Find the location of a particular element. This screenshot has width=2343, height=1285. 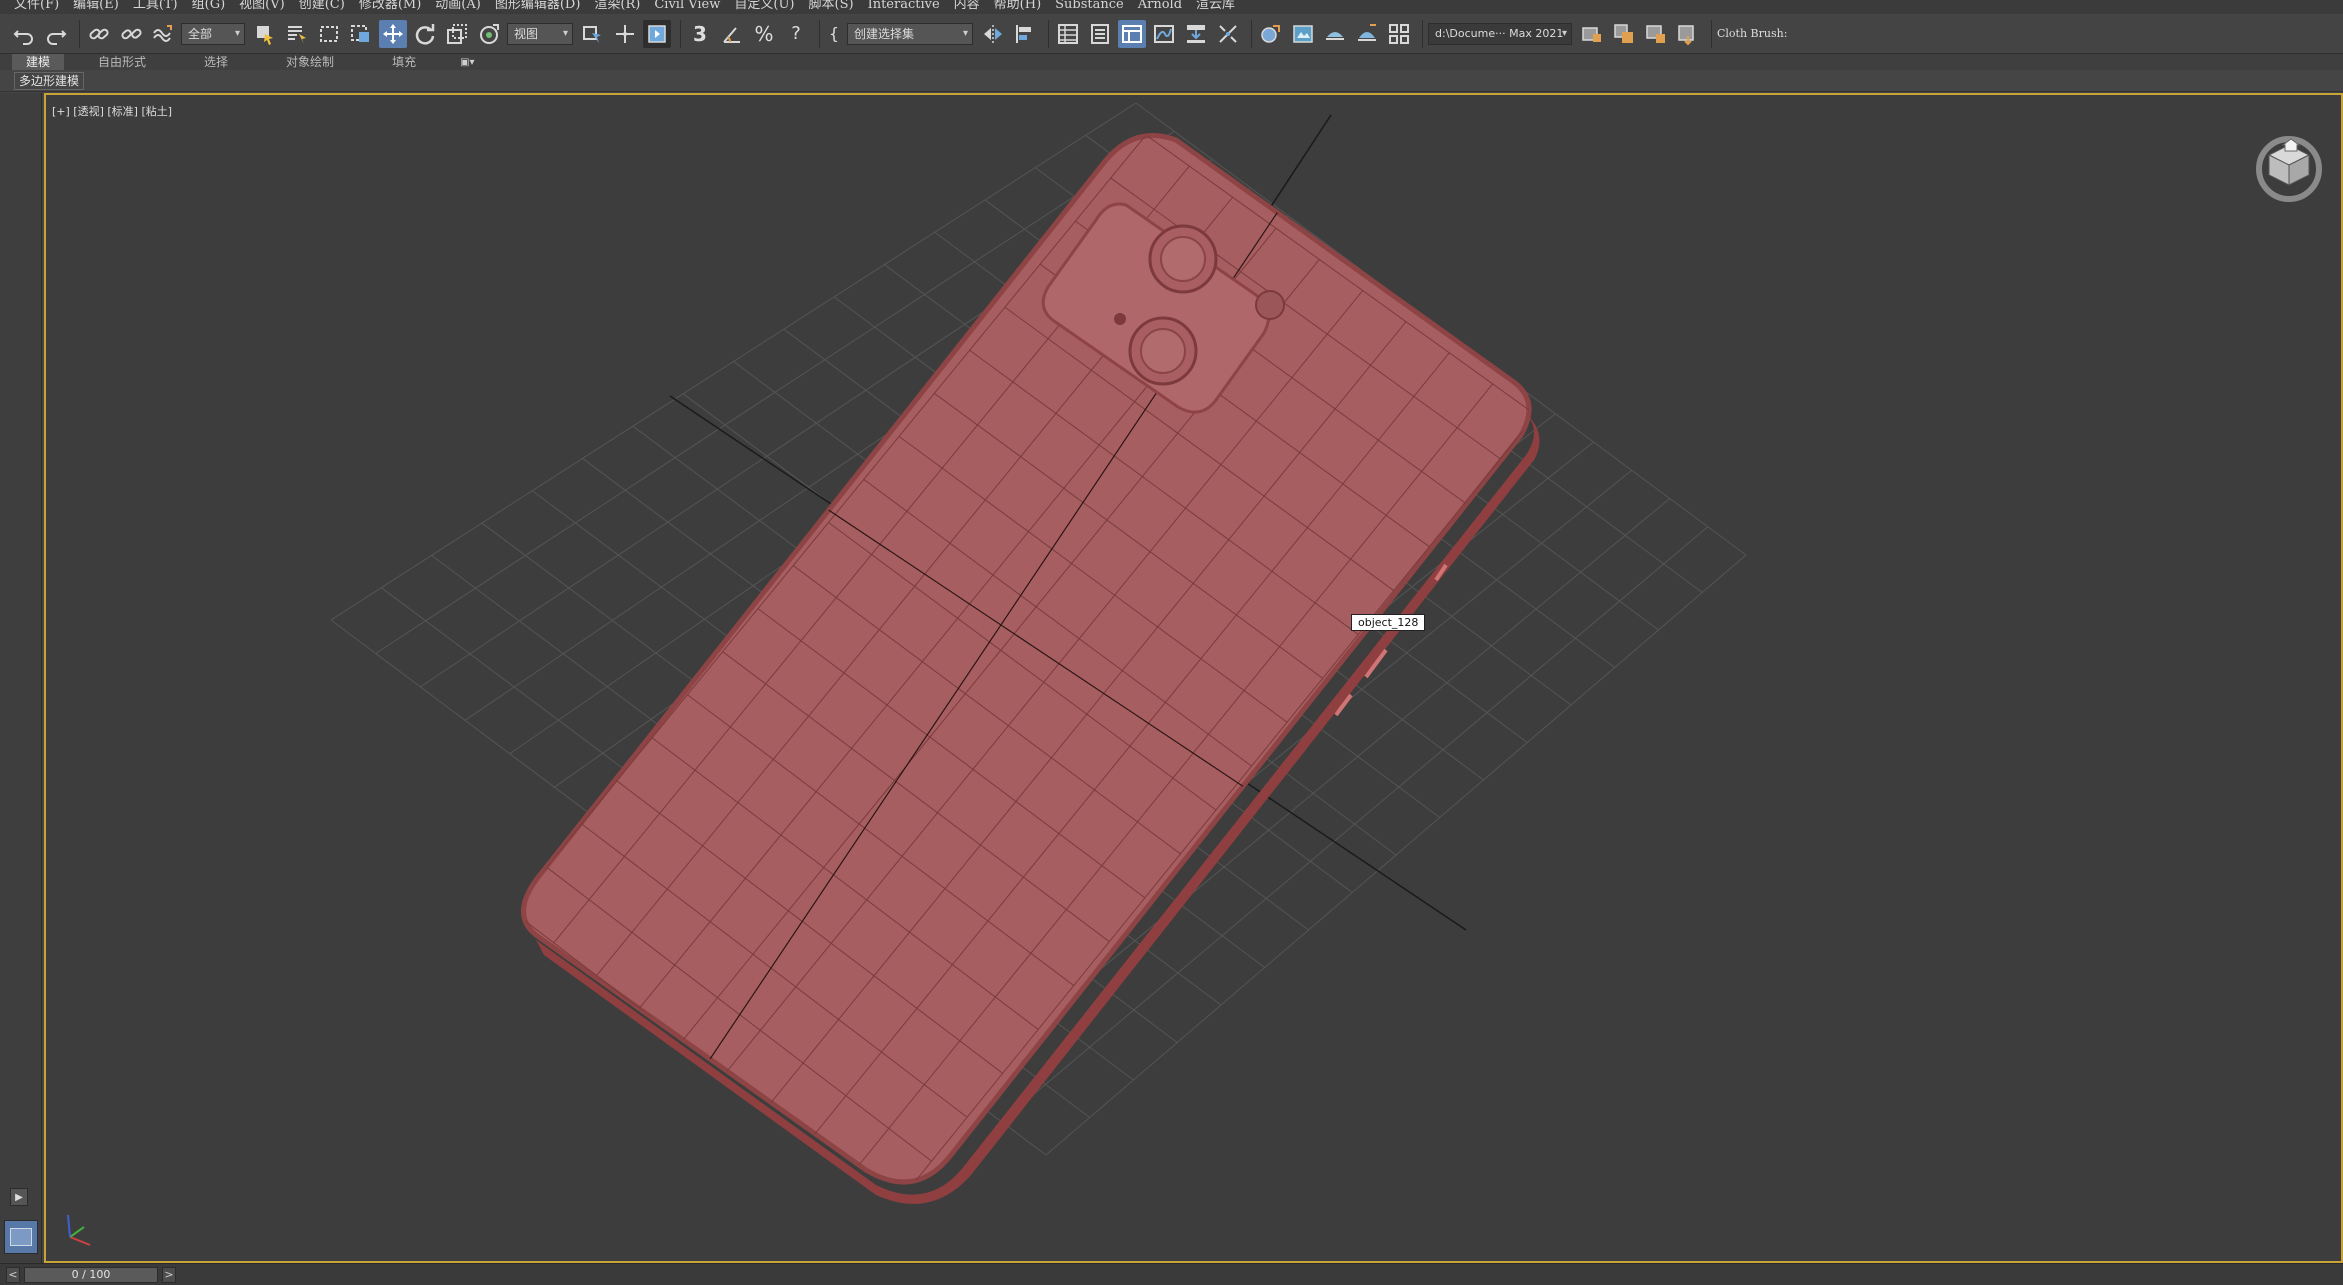

bind-to-space-warp-button is located at coordinates (163, 34).